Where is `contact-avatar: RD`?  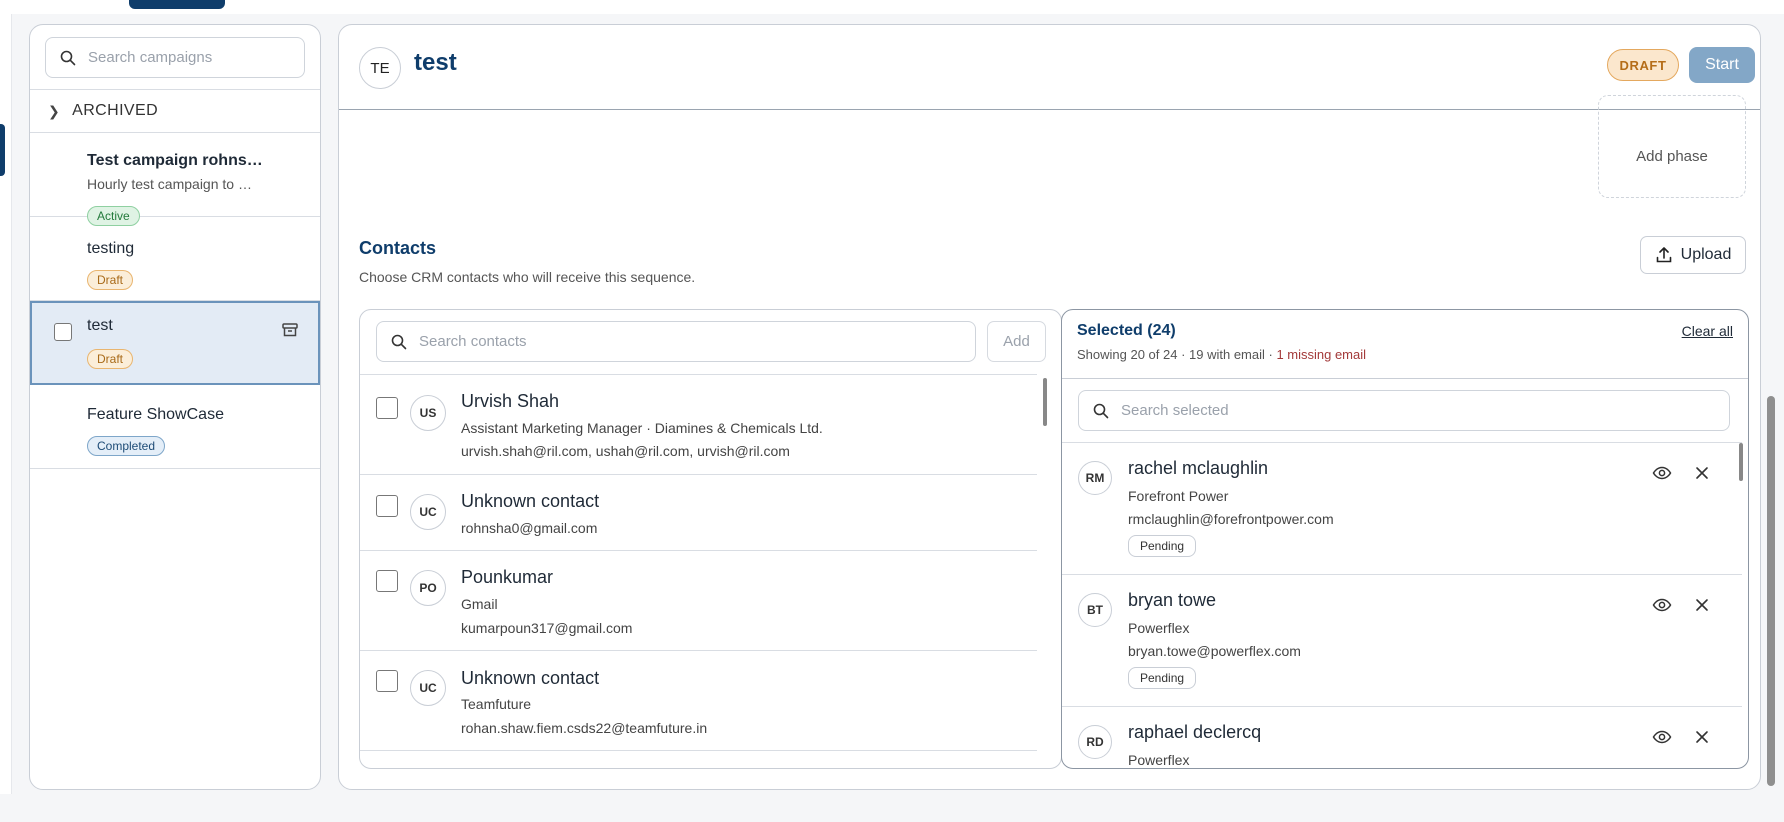
contact-avatar: RD is located at coordinates (1095, 742).